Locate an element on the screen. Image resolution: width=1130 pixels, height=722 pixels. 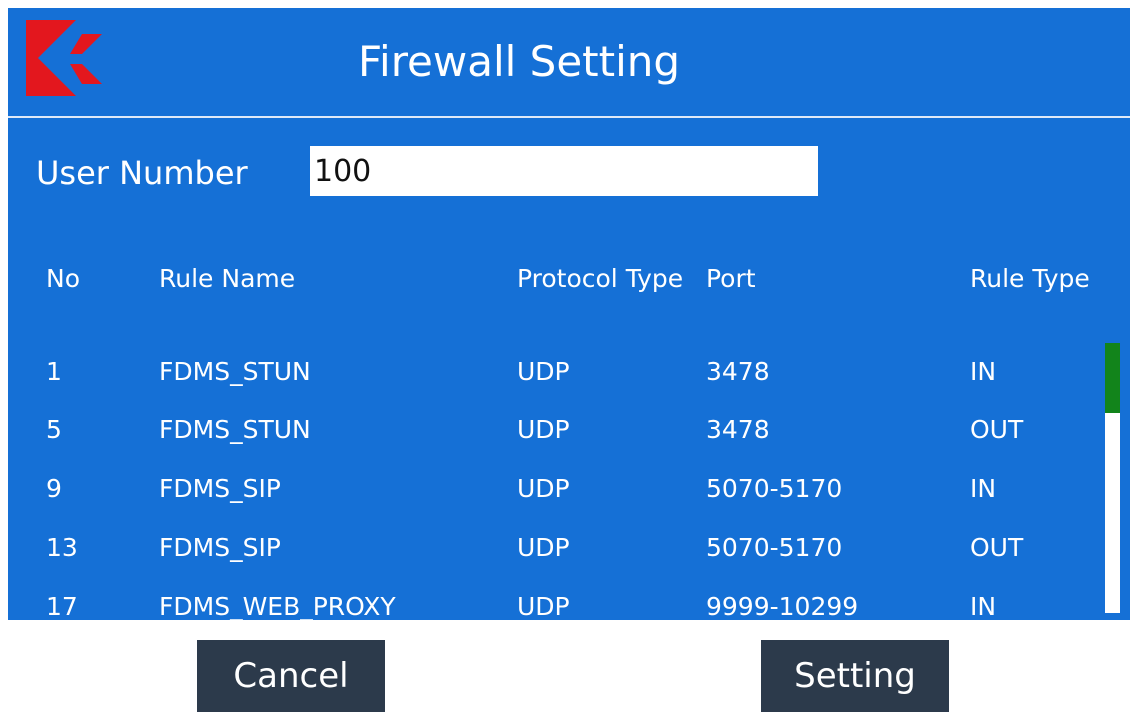
rule-no: 5 is located at coordinates (54, 429).